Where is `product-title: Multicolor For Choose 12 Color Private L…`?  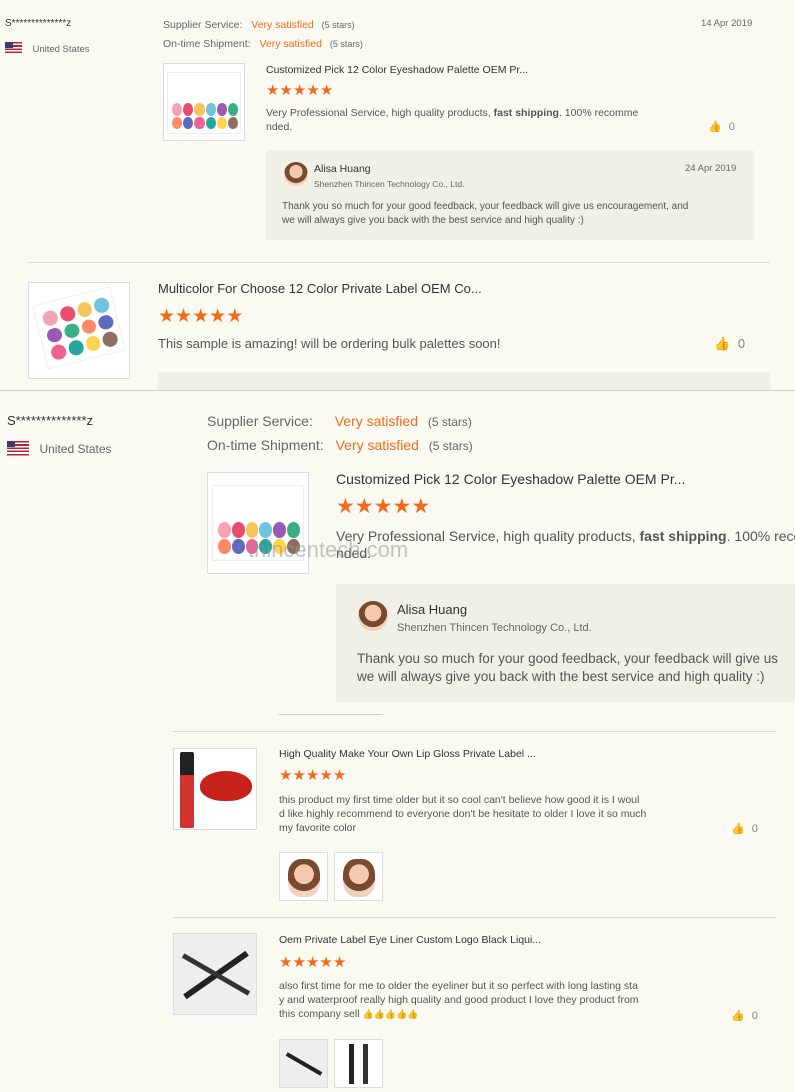 product-title: Multicolor For Choose 12 Color Private L… is located at coordinates (320, 288).